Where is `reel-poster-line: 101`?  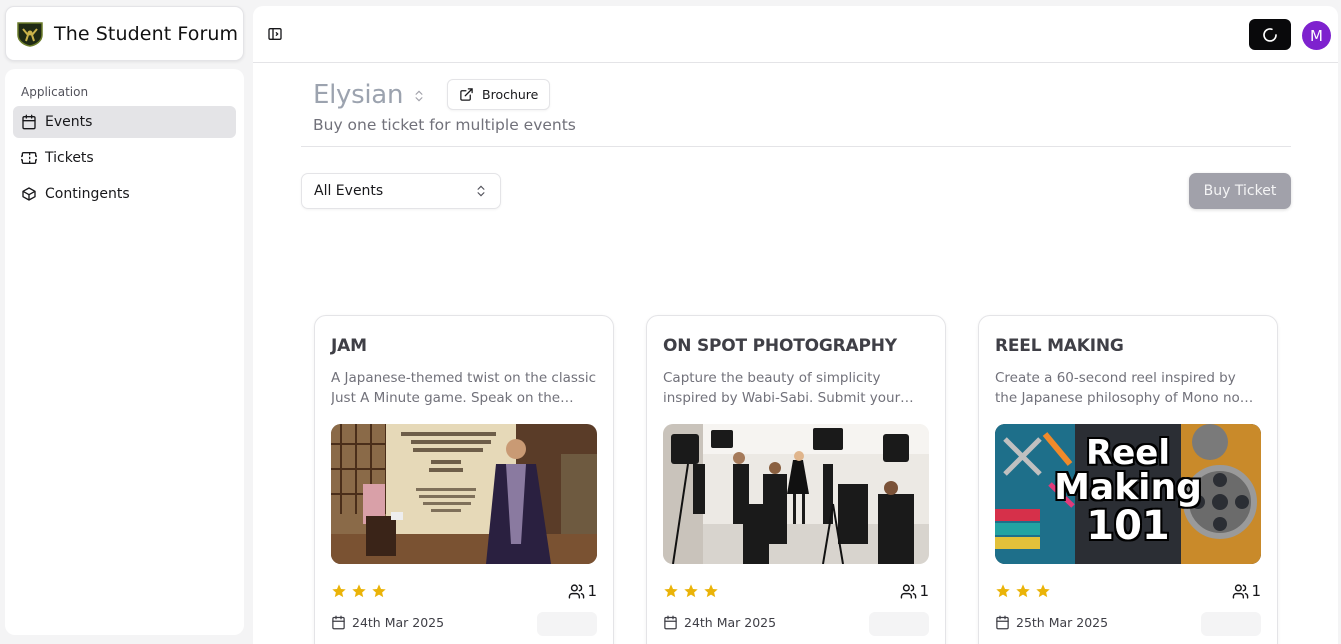 reel-poster-line: 101 is located at coordinates (1128, 526).